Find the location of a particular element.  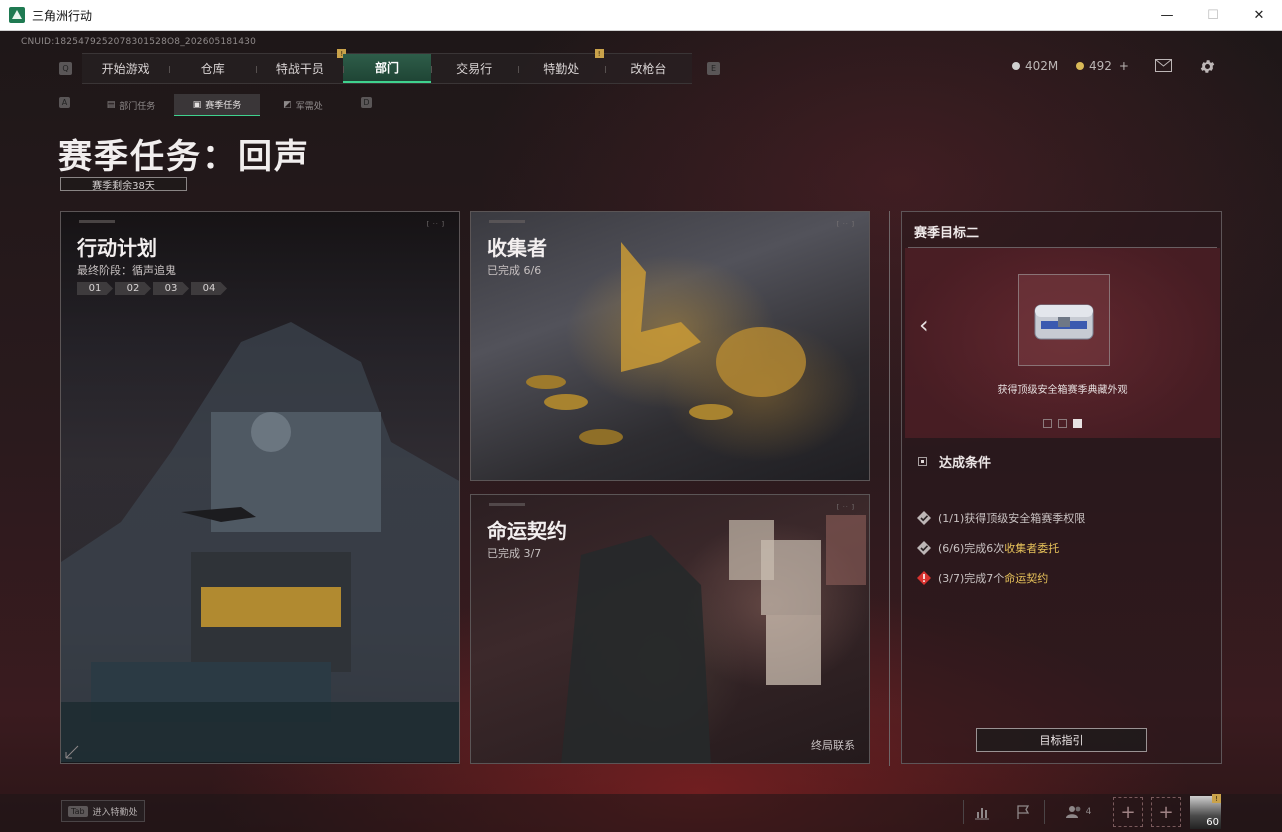

condition-highlight: 命运契约 is located at coordinates (1026, 578).